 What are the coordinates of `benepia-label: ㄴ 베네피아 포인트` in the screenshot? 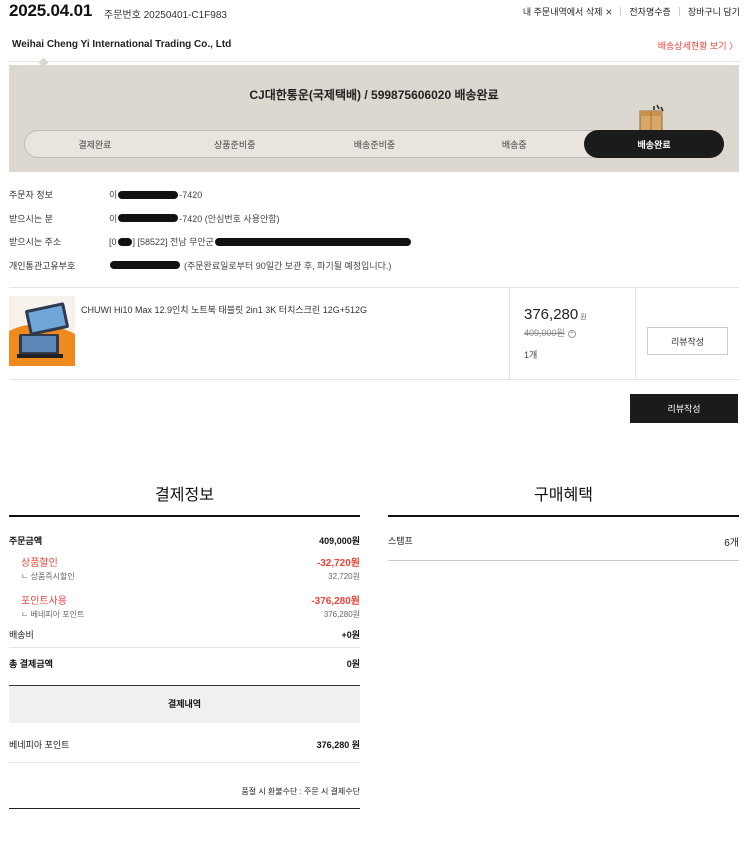 It's located at (53, 614).